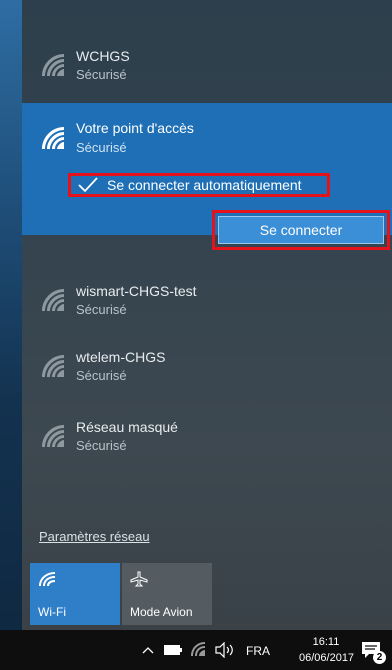  Describe the element at coordinates (258, 651) in the screenshot. I see `language-indicator: FRA` at that location.